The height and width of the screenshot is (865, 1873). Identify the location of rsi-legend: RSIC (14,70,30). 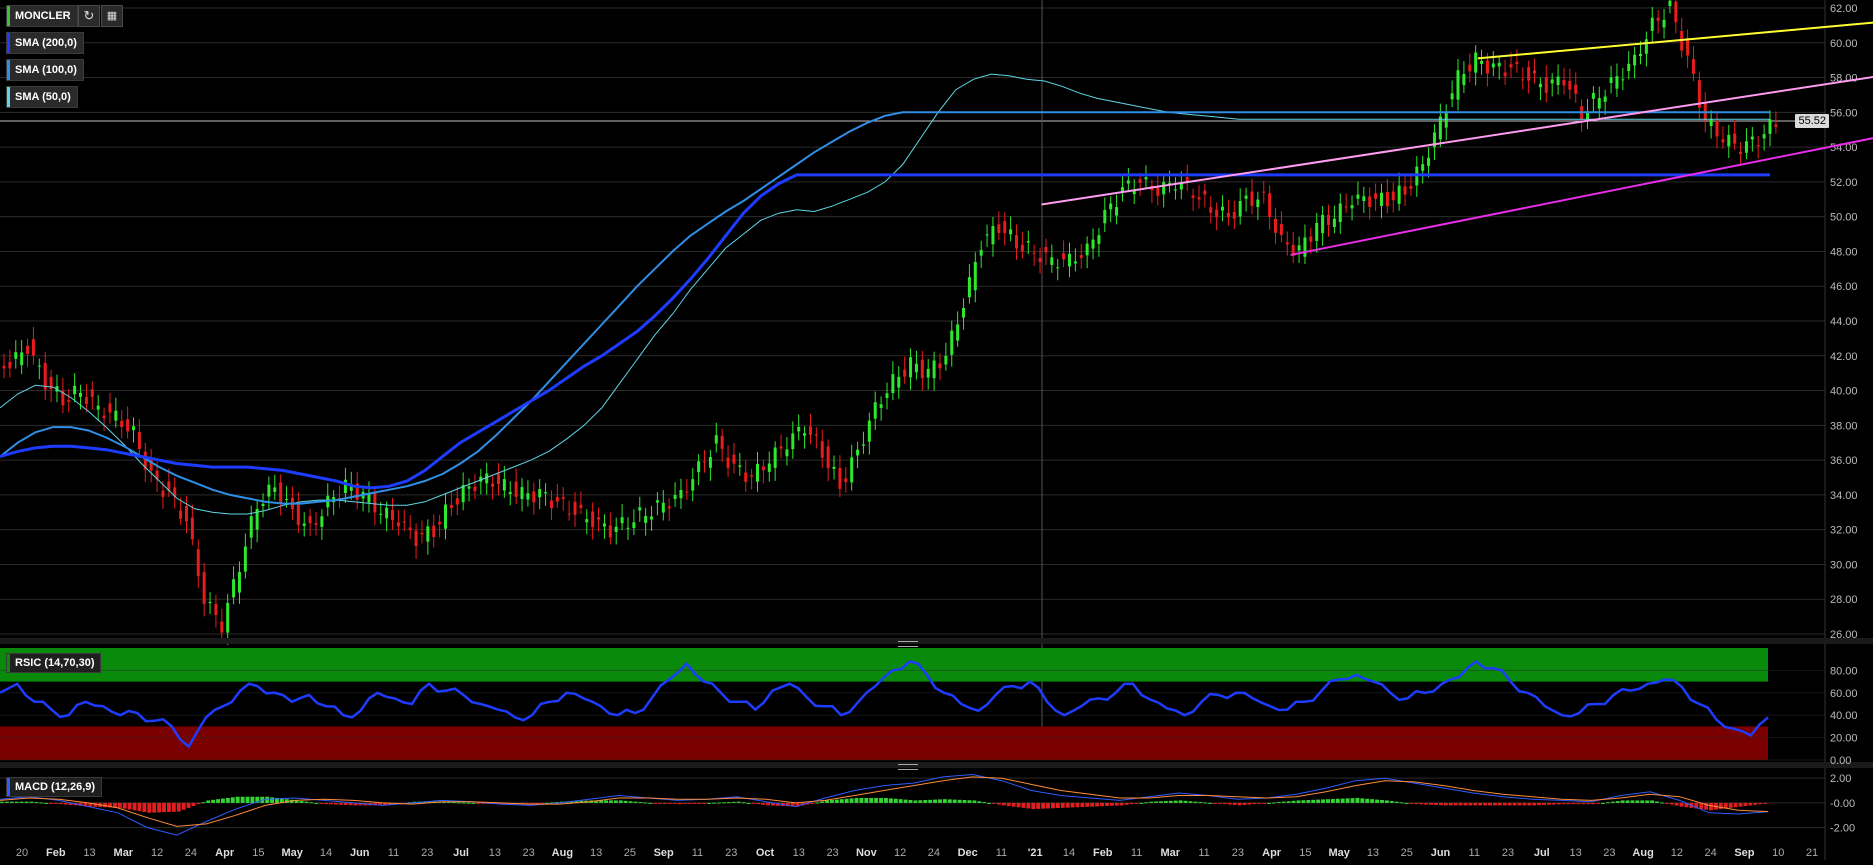
(54, 663).